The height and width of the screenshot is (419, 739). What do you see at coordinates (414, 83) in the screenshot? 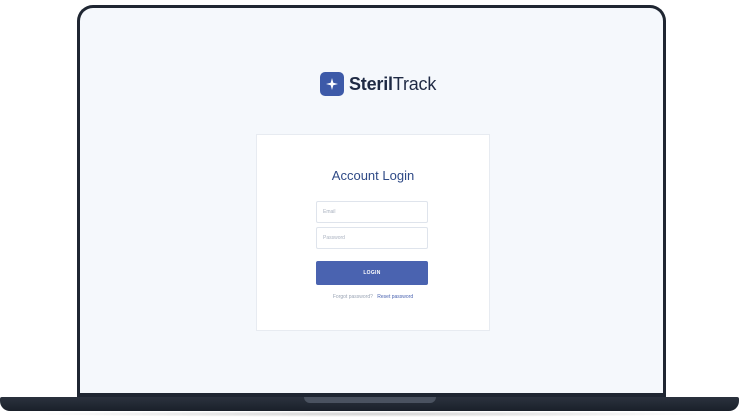
I see `brand-name-regular: Track` at bounding box center [414, 83].